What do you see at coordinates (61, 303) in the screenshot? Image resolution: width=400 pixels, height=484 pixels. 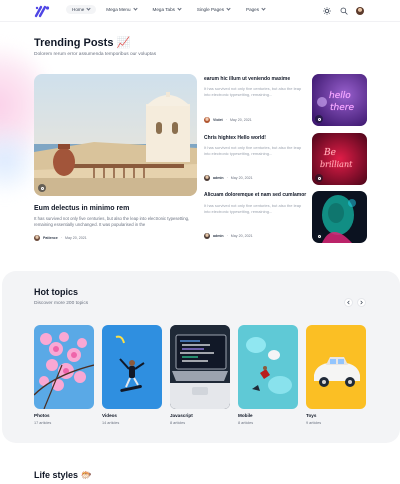 I see `hot-topics-subtitle: Discover more 200 topics` at bounding box center [61, 303].